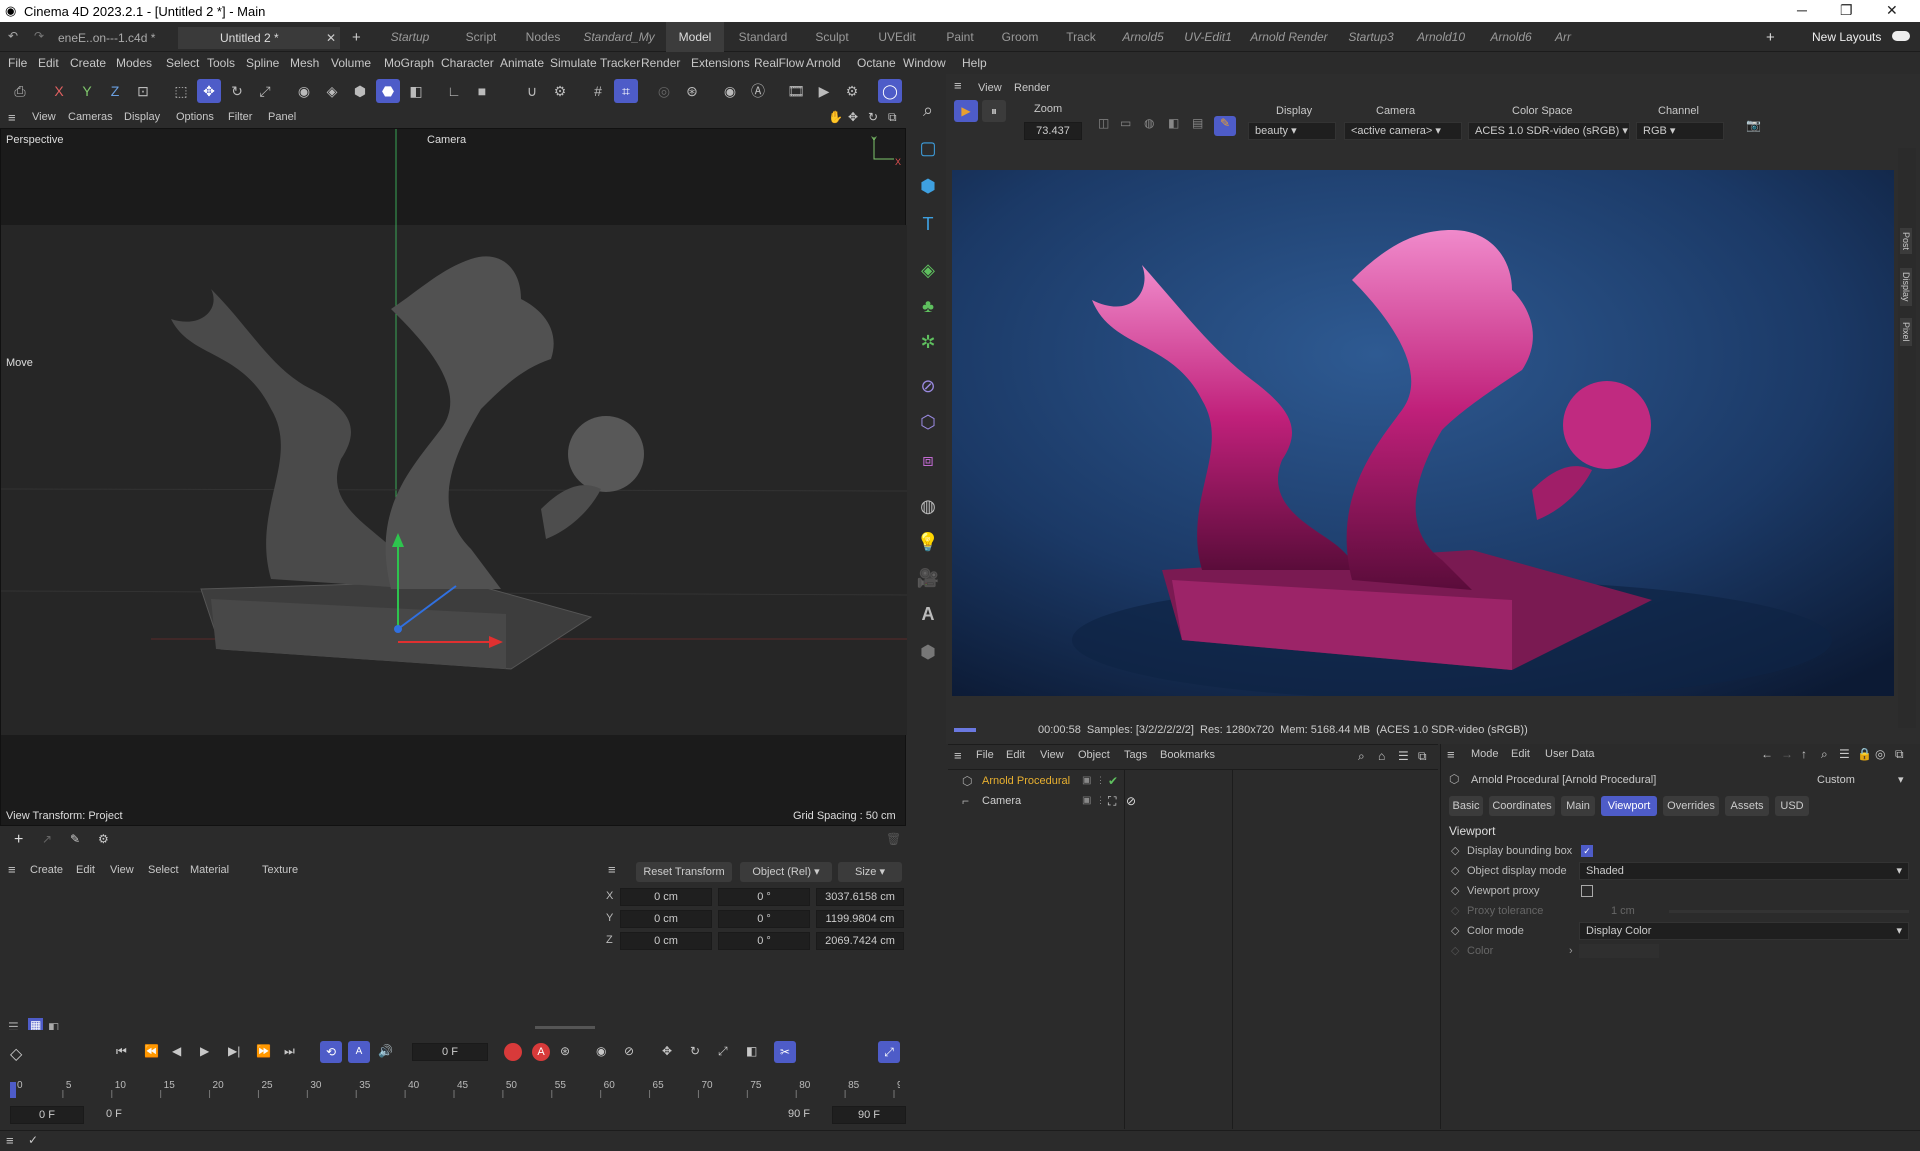  I want to click on add-icon: +, so click(18, 840).